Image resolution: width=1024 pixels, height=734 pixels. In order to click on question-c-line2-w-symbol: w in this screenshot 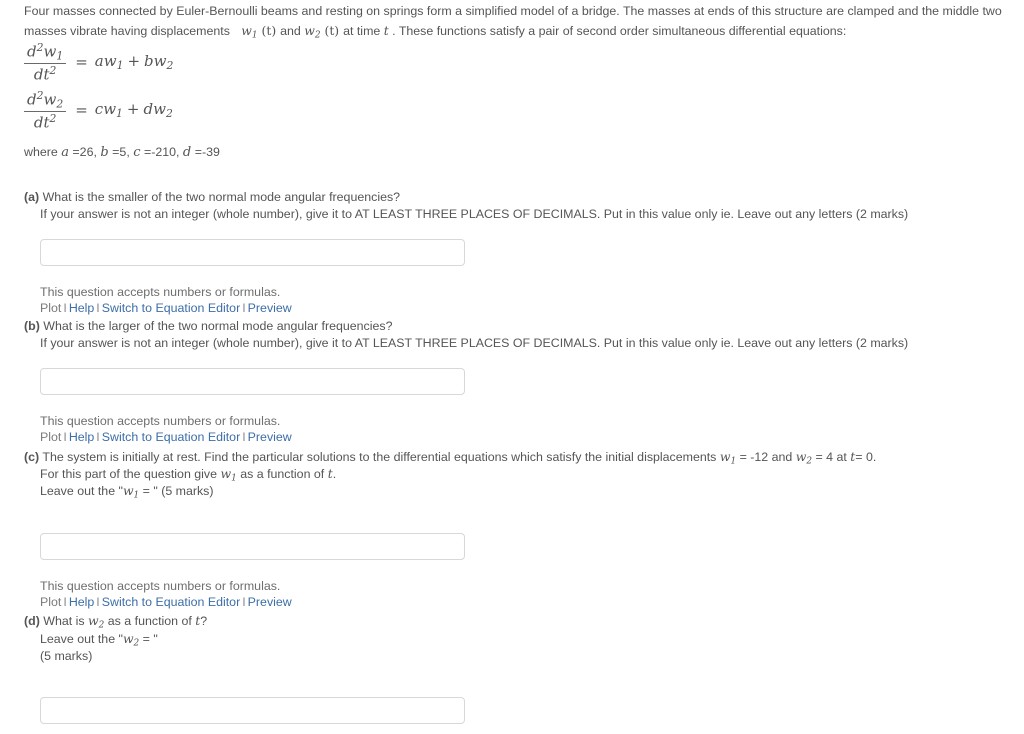, I will do `click(226, 473)`.